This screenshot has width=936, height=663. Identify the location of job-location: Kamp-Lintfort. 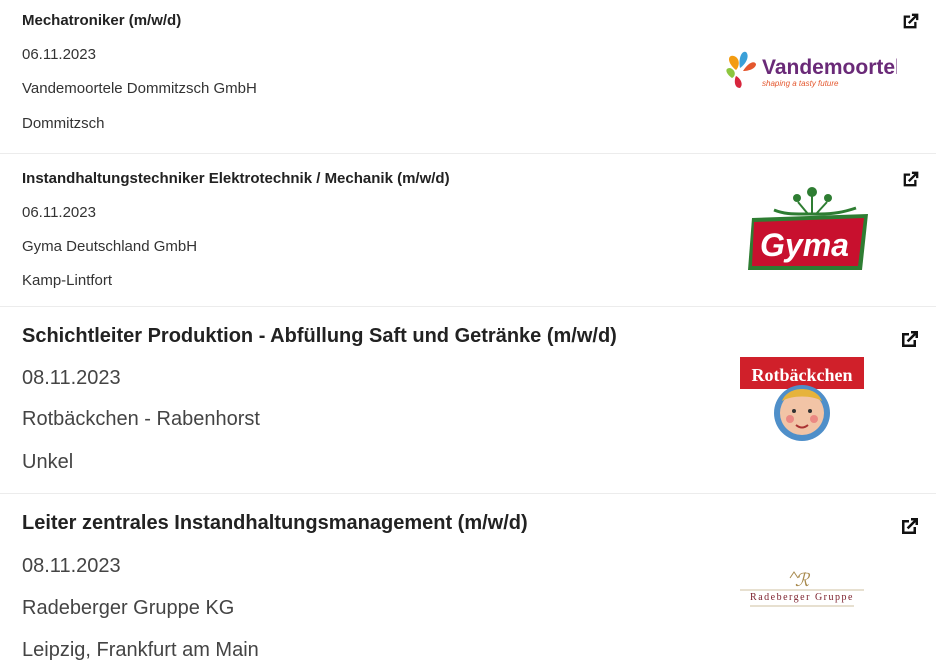
(67, 280).